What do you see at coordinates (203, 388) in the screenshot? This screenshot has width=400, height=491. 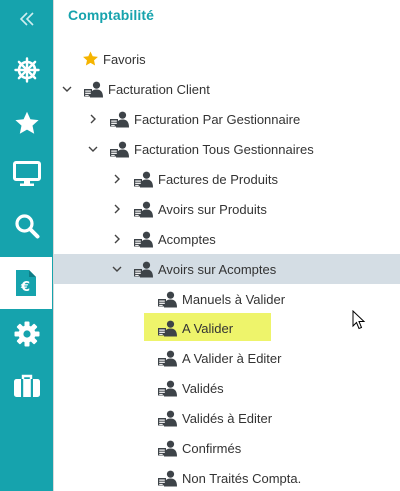 I see `tree-item-label: Validés` at bounding box center [203, 388].